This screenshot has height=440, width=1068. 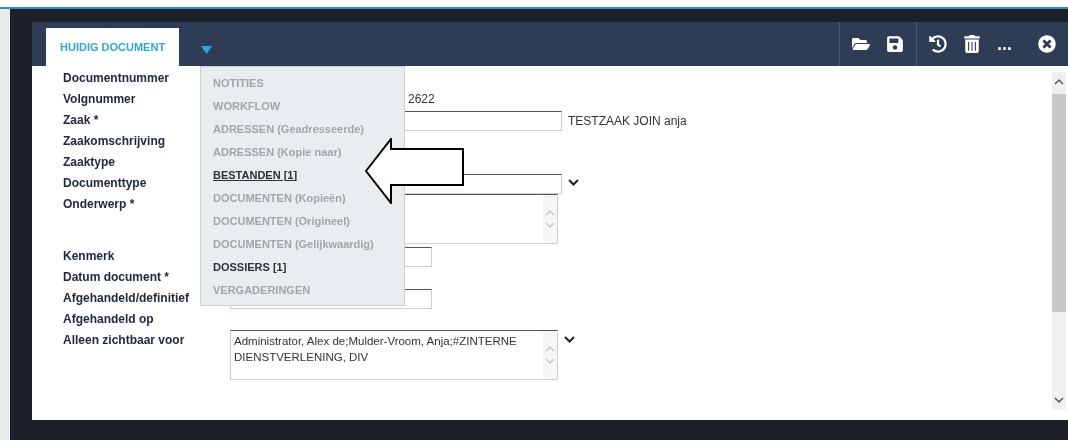 I want to click on field-label: Afgehandeld op, so click(x=109, y=319).